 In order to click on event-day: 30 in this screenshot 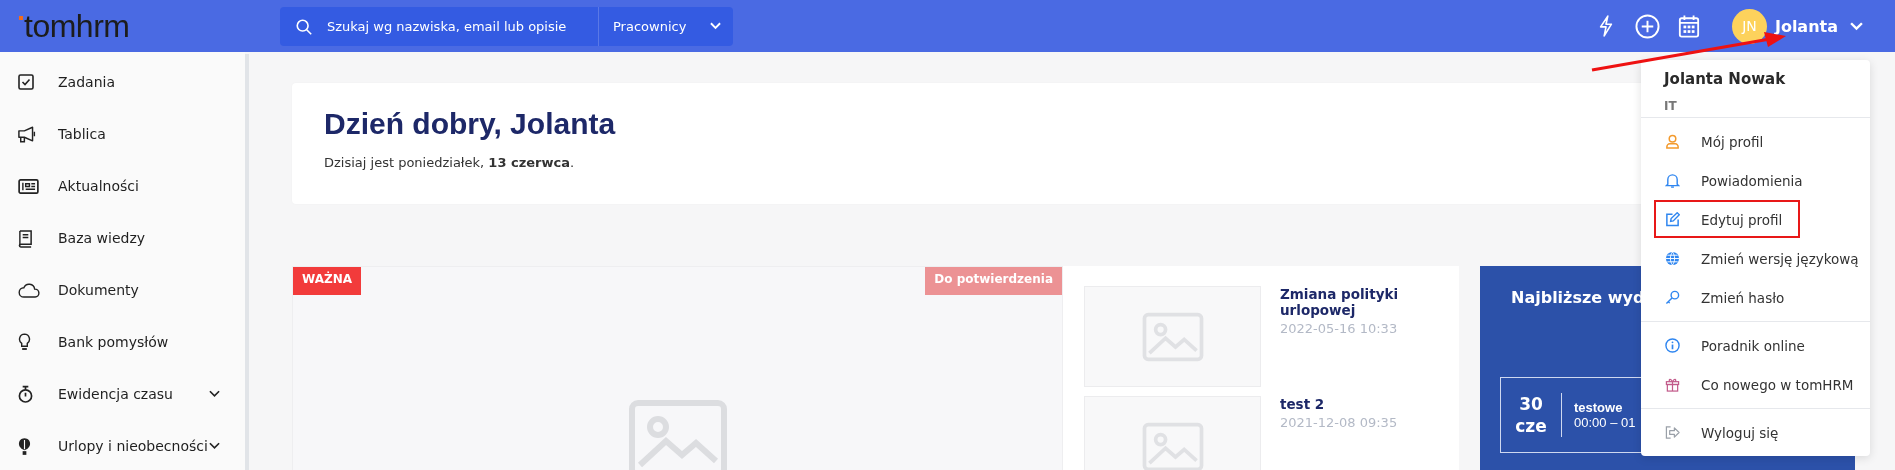, I will do `click(1531, 403)`.